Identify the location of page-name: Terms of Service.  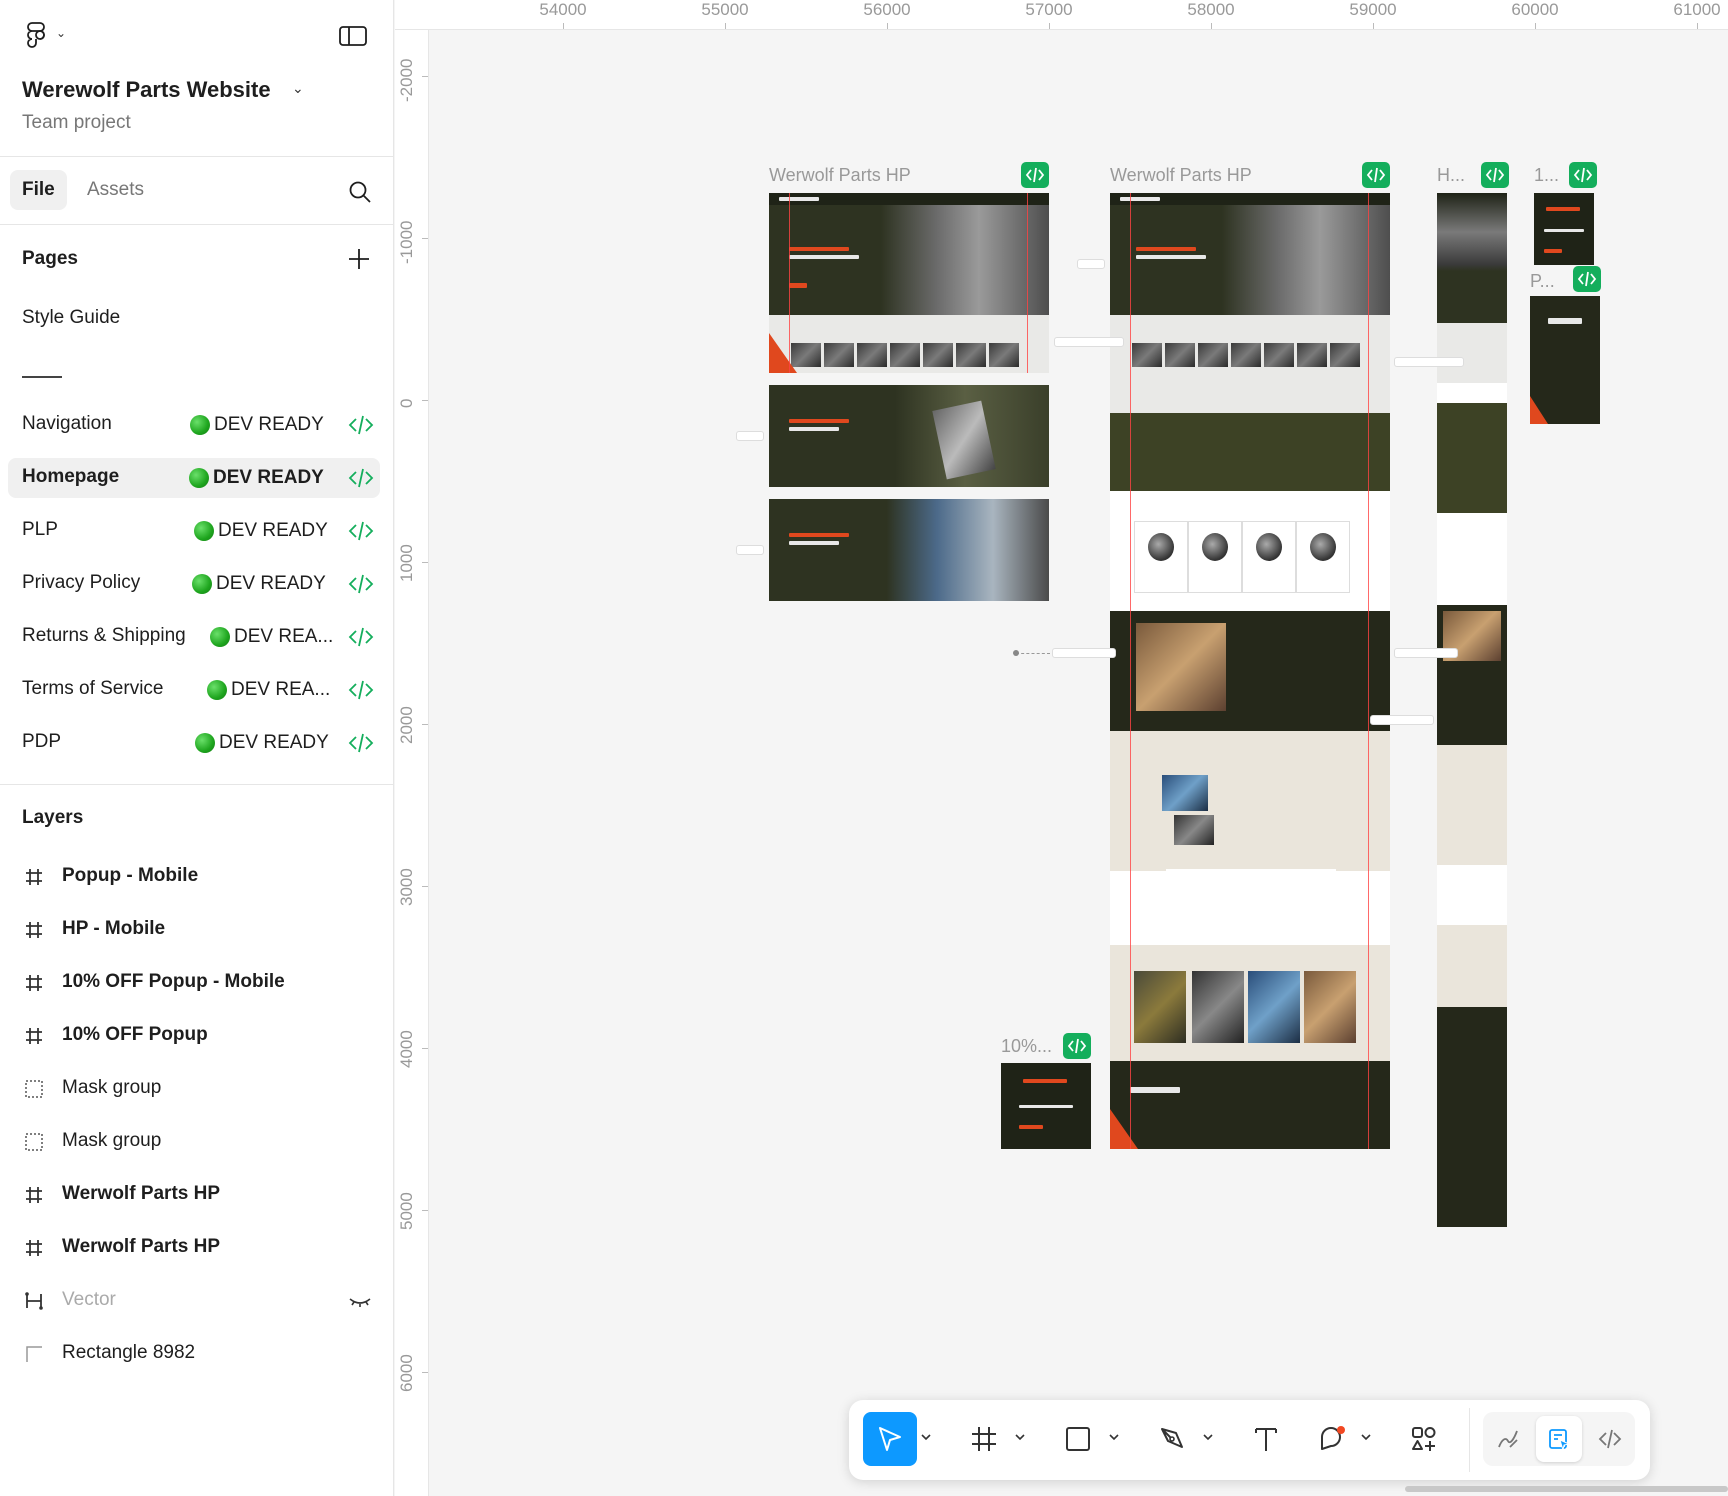
(93, 688).